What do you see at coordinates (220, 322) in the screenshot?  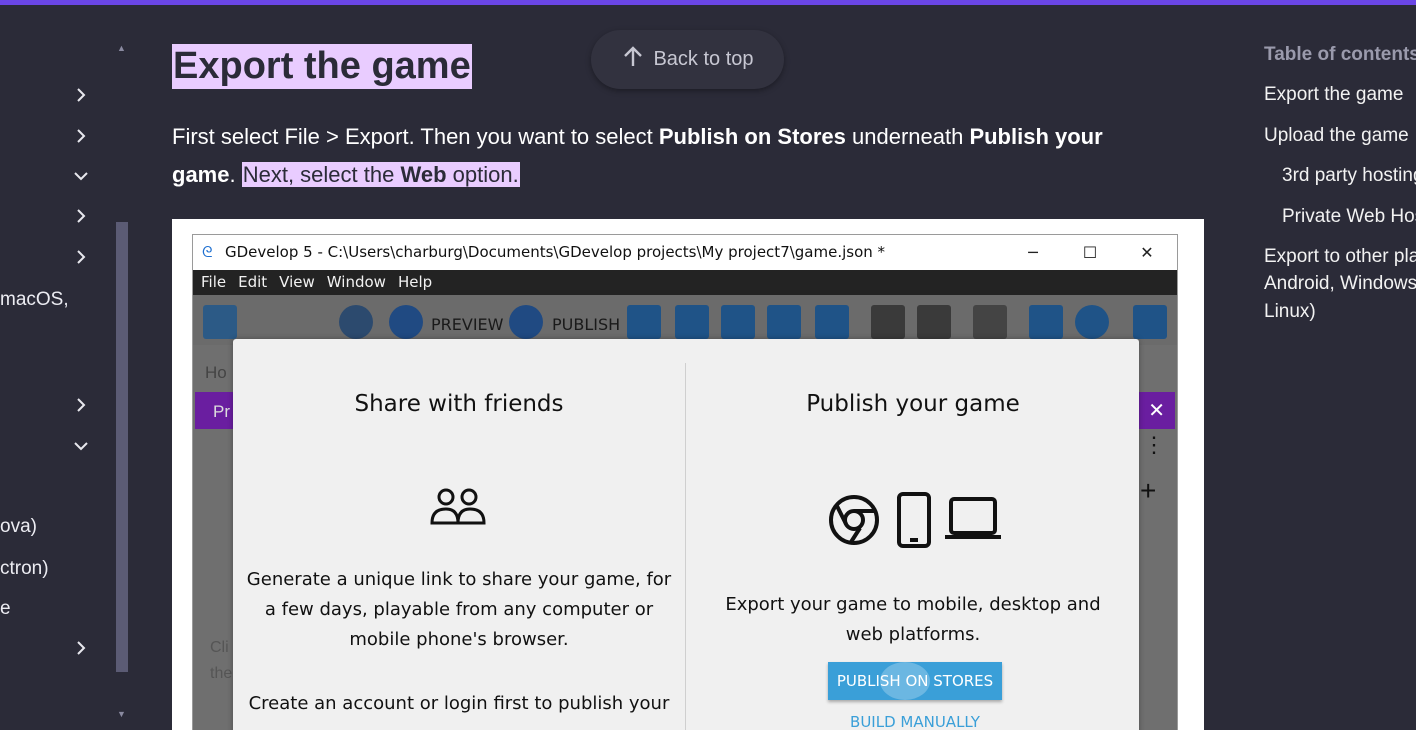 I see `project-manager-icon` at bounding box center [220, 322].